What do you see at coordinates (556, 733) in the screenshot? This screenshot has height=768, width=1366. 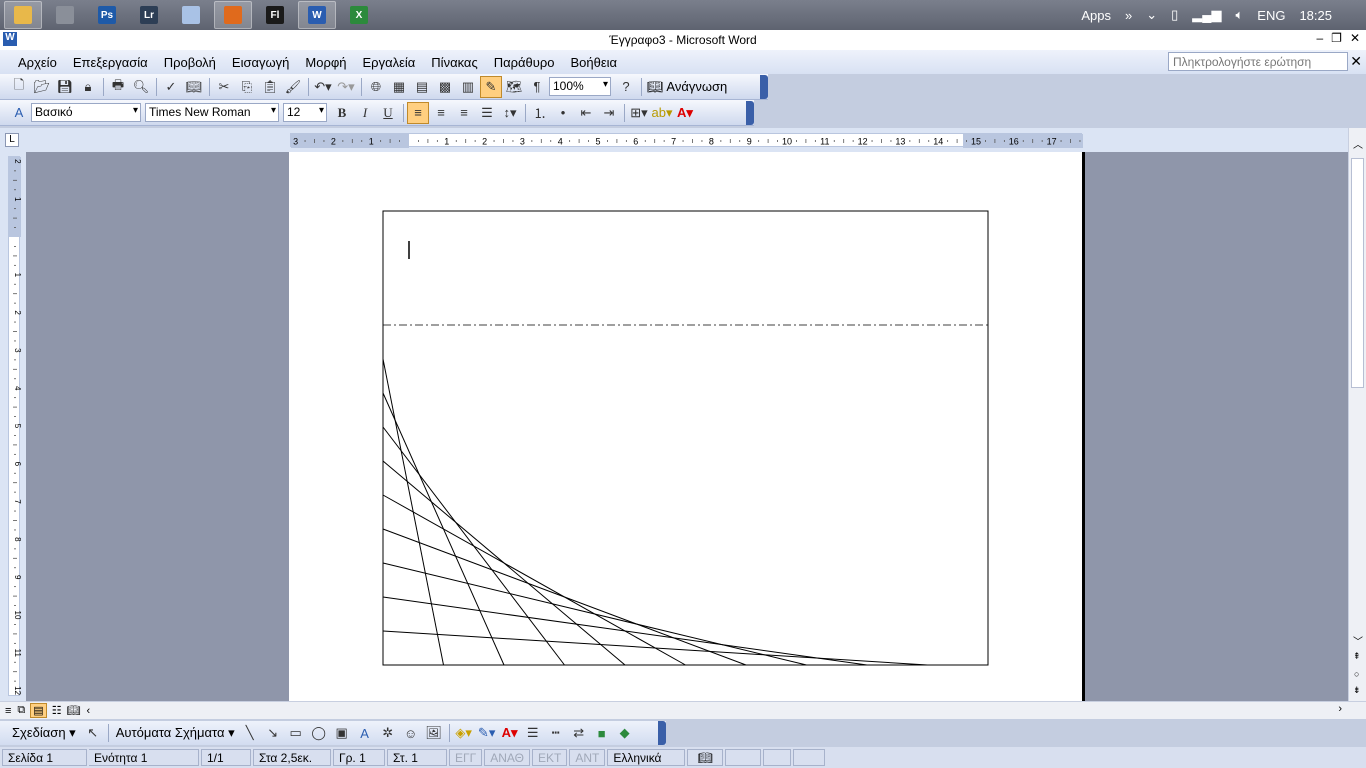 I see `dash-style-icon: ┅` at bounding box center [556, 733].